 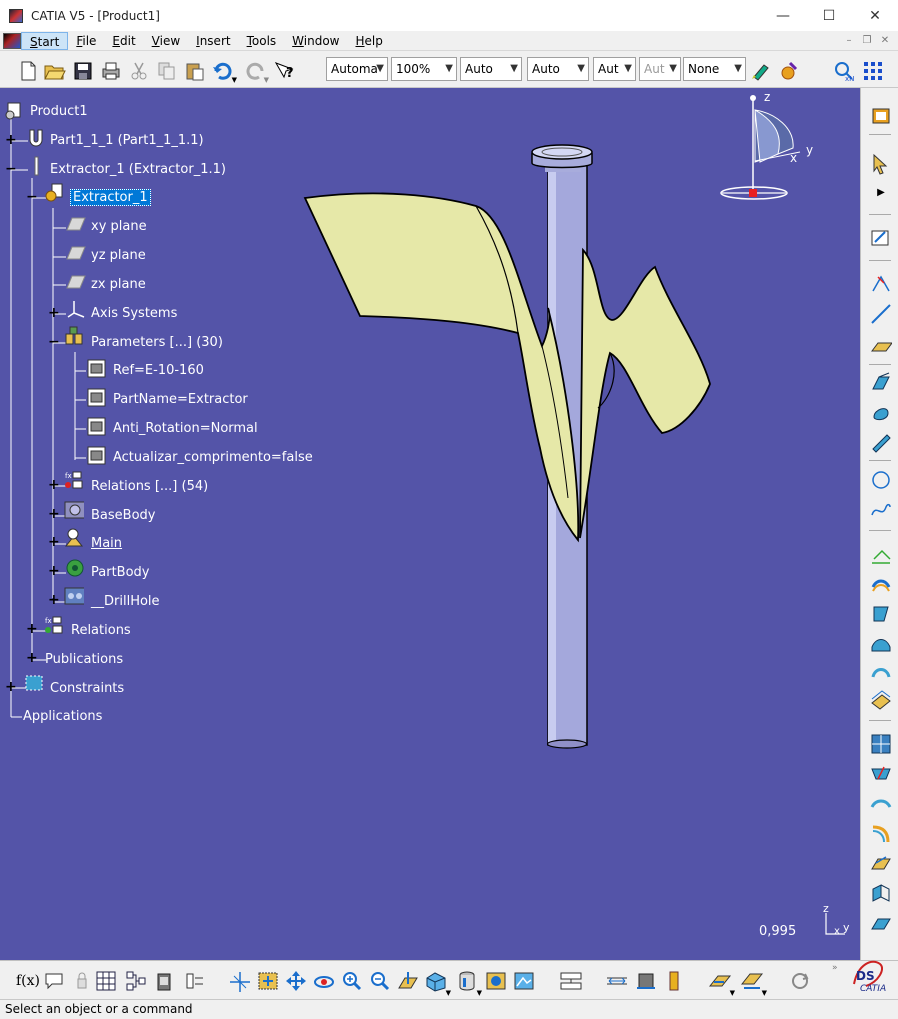 I want to click on catalog-icon, so click(x=164, y=981).